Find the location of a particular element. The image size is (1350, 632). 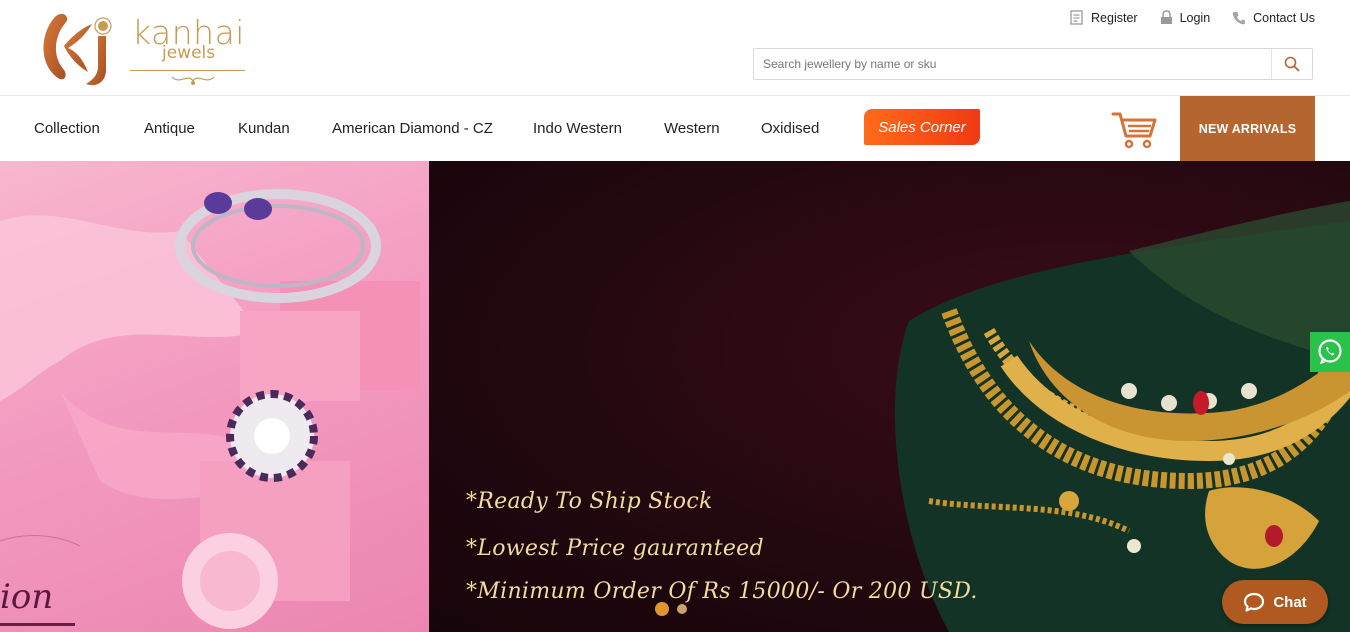

lock-icon is located at coordinates (1166, 17).